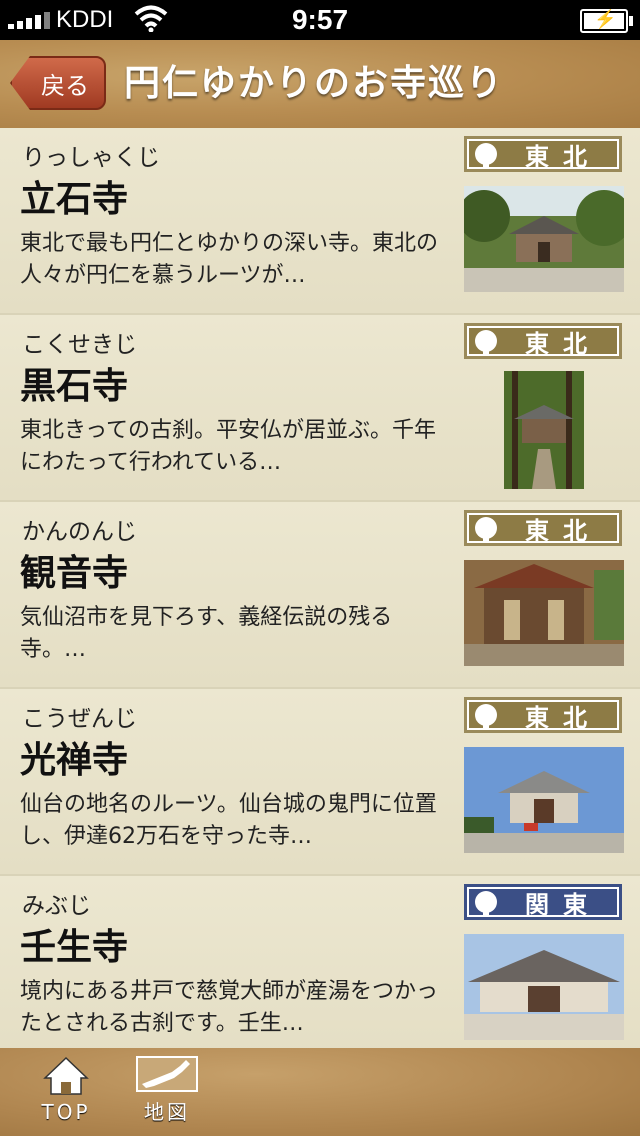  I want to click on status-bar: KDDI 9:57 ⚡, so click(320, 20).